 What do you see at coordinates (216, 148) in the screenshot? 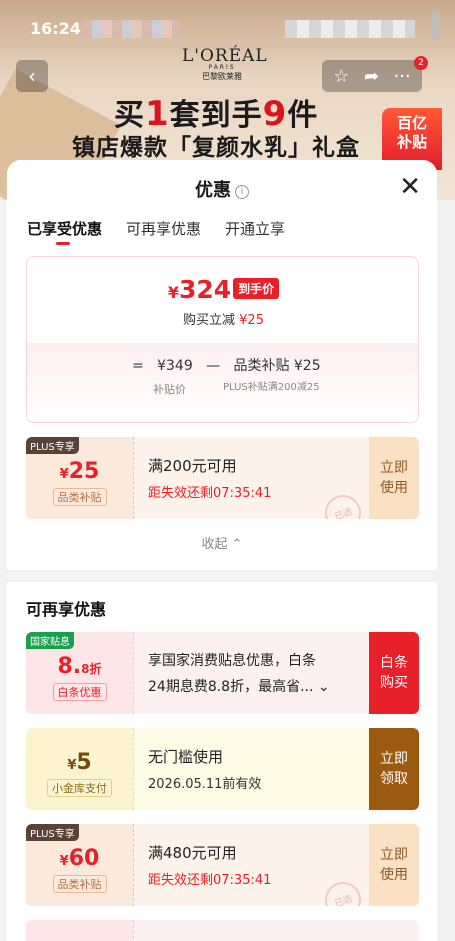
I see `promo-subheadline: 镇店爆款「复颜水乳」礼盒` at bounding box center [216, 148].